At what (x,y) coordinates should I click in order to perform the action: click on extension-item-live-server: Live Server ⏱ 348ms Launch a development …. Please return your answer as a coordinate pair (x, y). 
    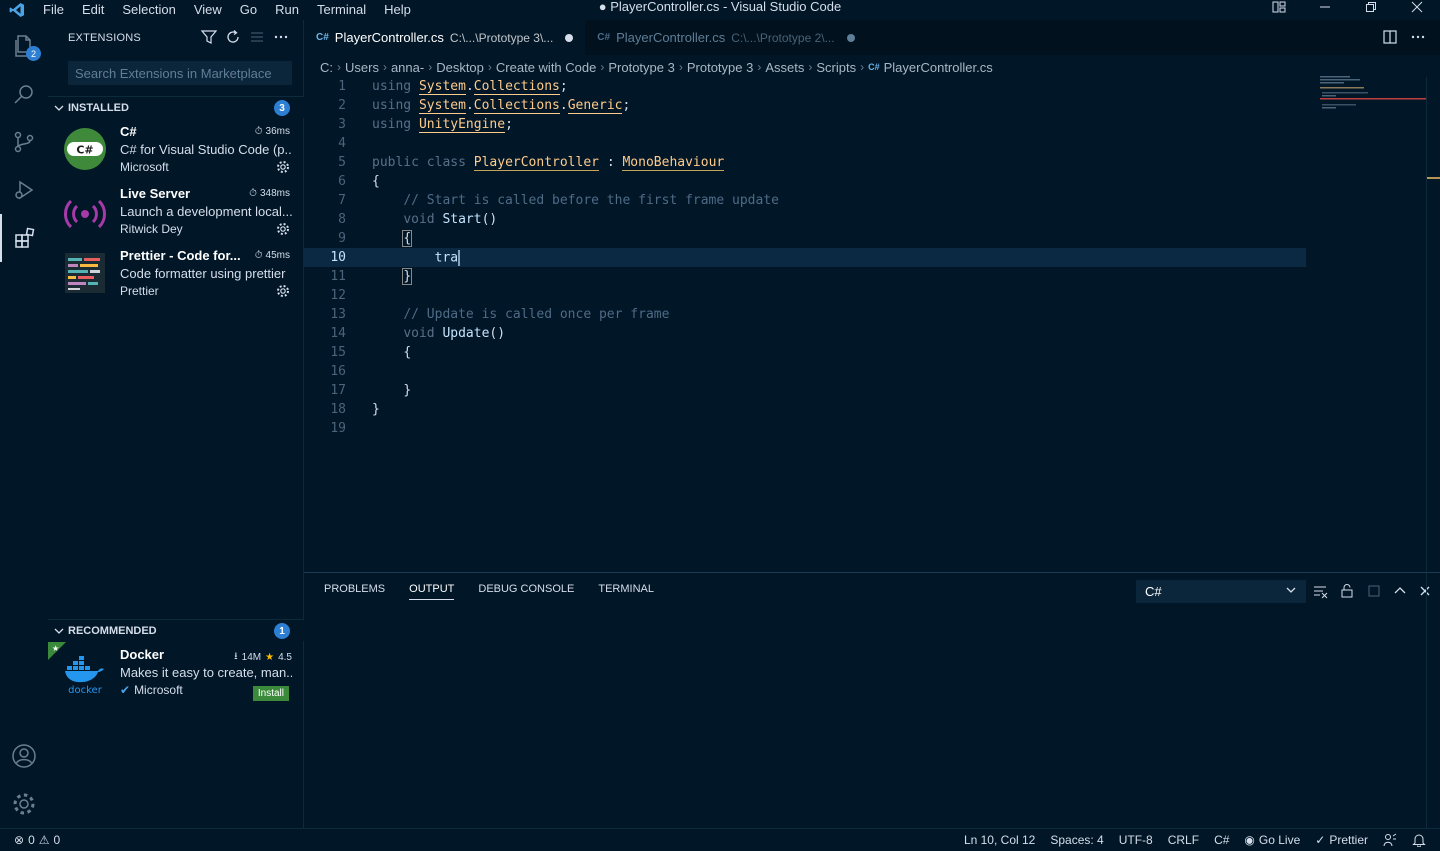
    Looking at the image, I should click on (176, 213).